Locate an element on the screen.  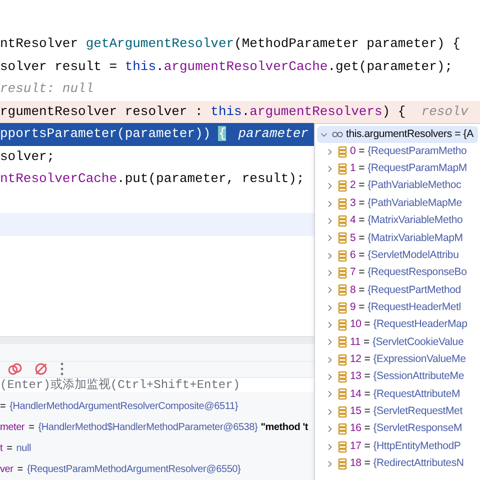
item-index: 3 is located at coordinates (353, 203).